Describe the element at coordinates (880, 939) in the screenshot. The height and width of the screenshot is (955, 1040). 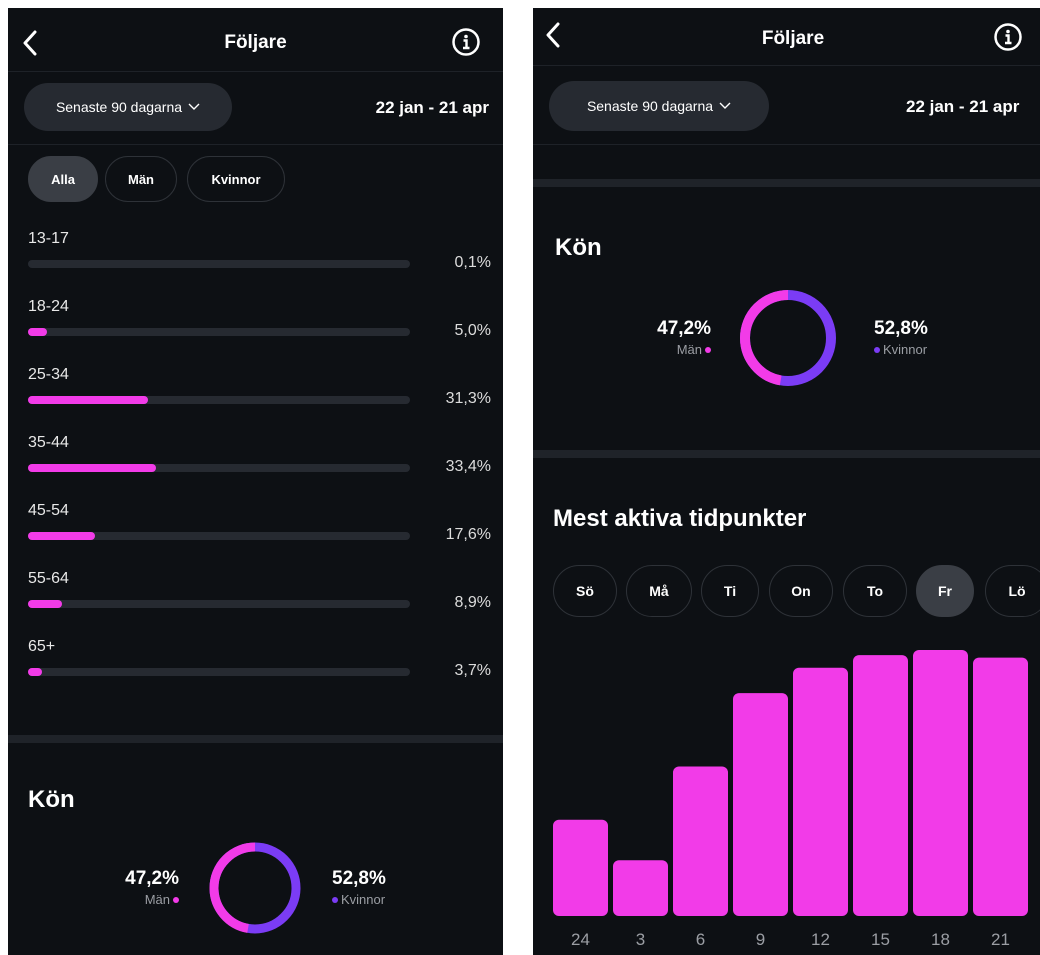
I see `hour-tick-label: 15` at that location.